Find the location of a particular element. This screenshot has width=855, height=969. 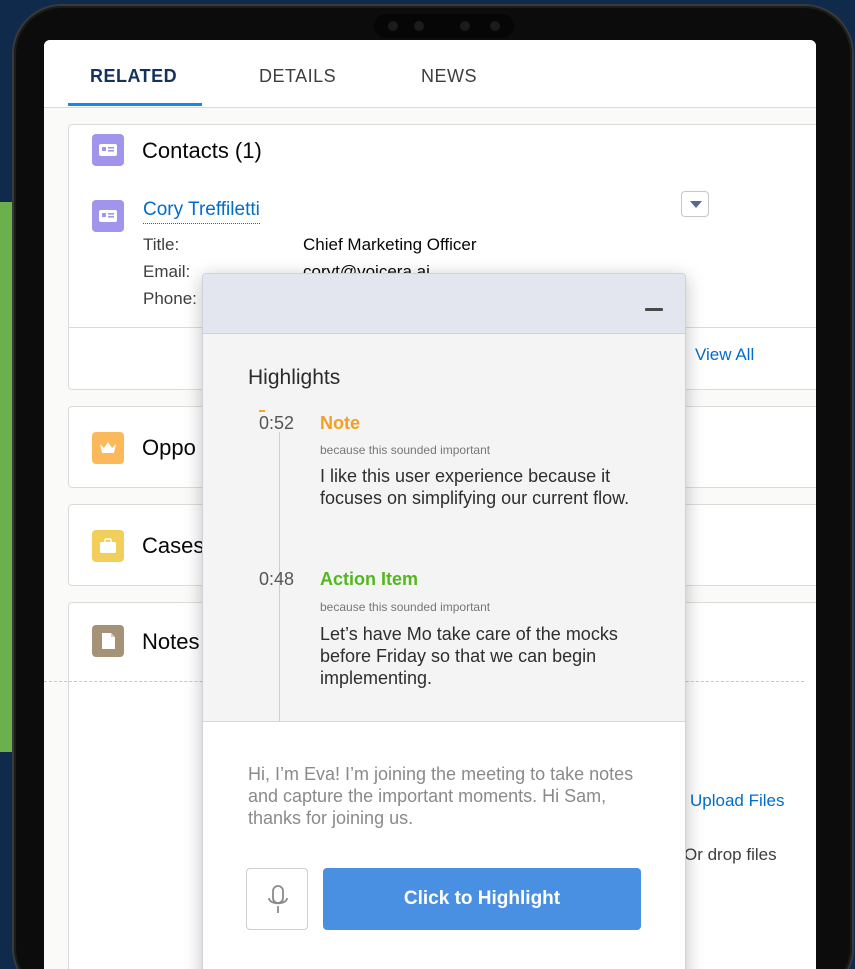

minimize-icon is located at coordinates (654, 309).